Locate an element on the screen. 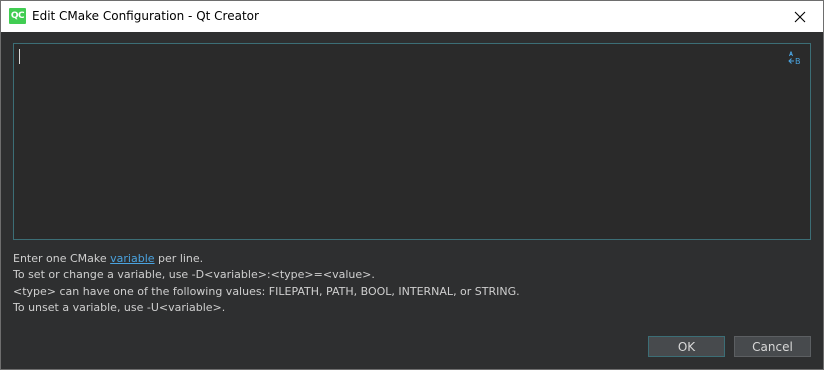  help-line-4: To unset a variable, use -U<variable>. is located at coordinates (119, 307).